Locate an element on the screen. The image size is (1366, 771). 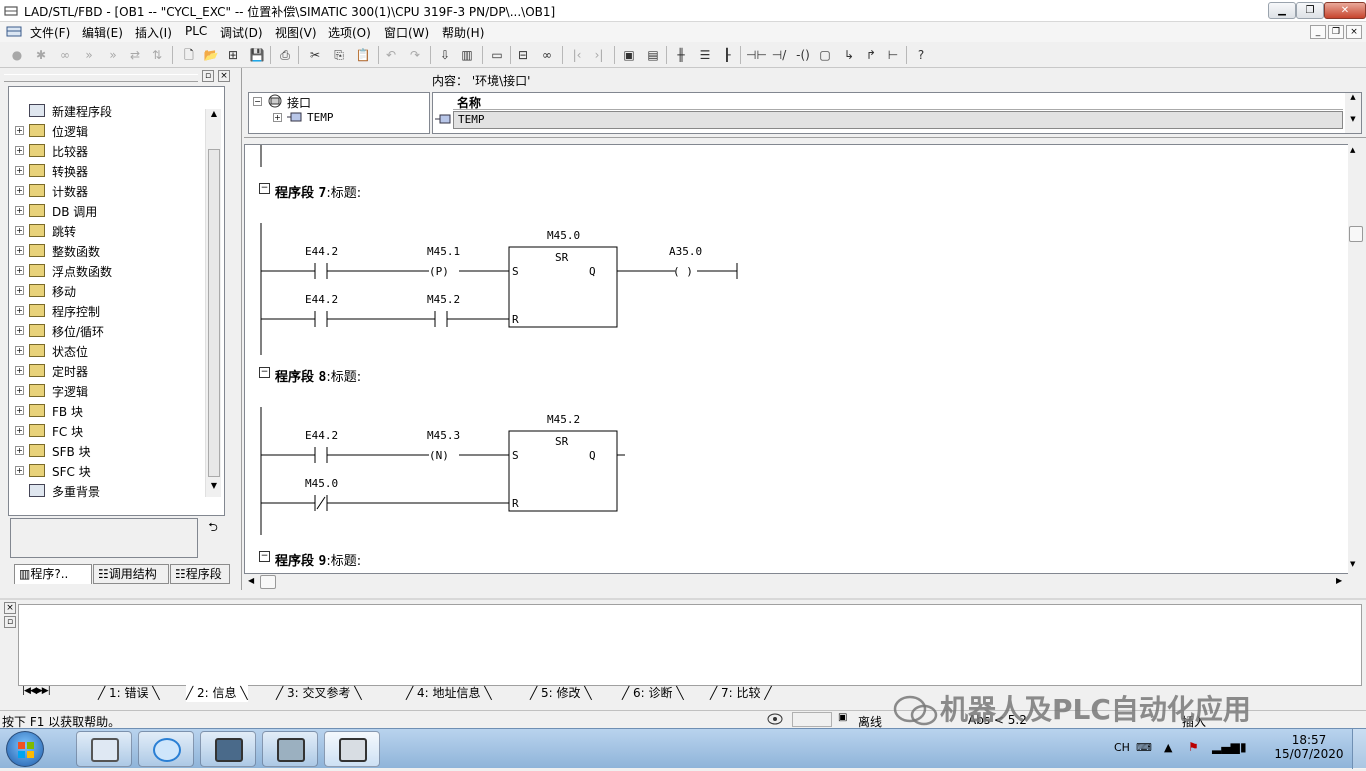
taskbar-hw-config is located at coordinates (290, 749).